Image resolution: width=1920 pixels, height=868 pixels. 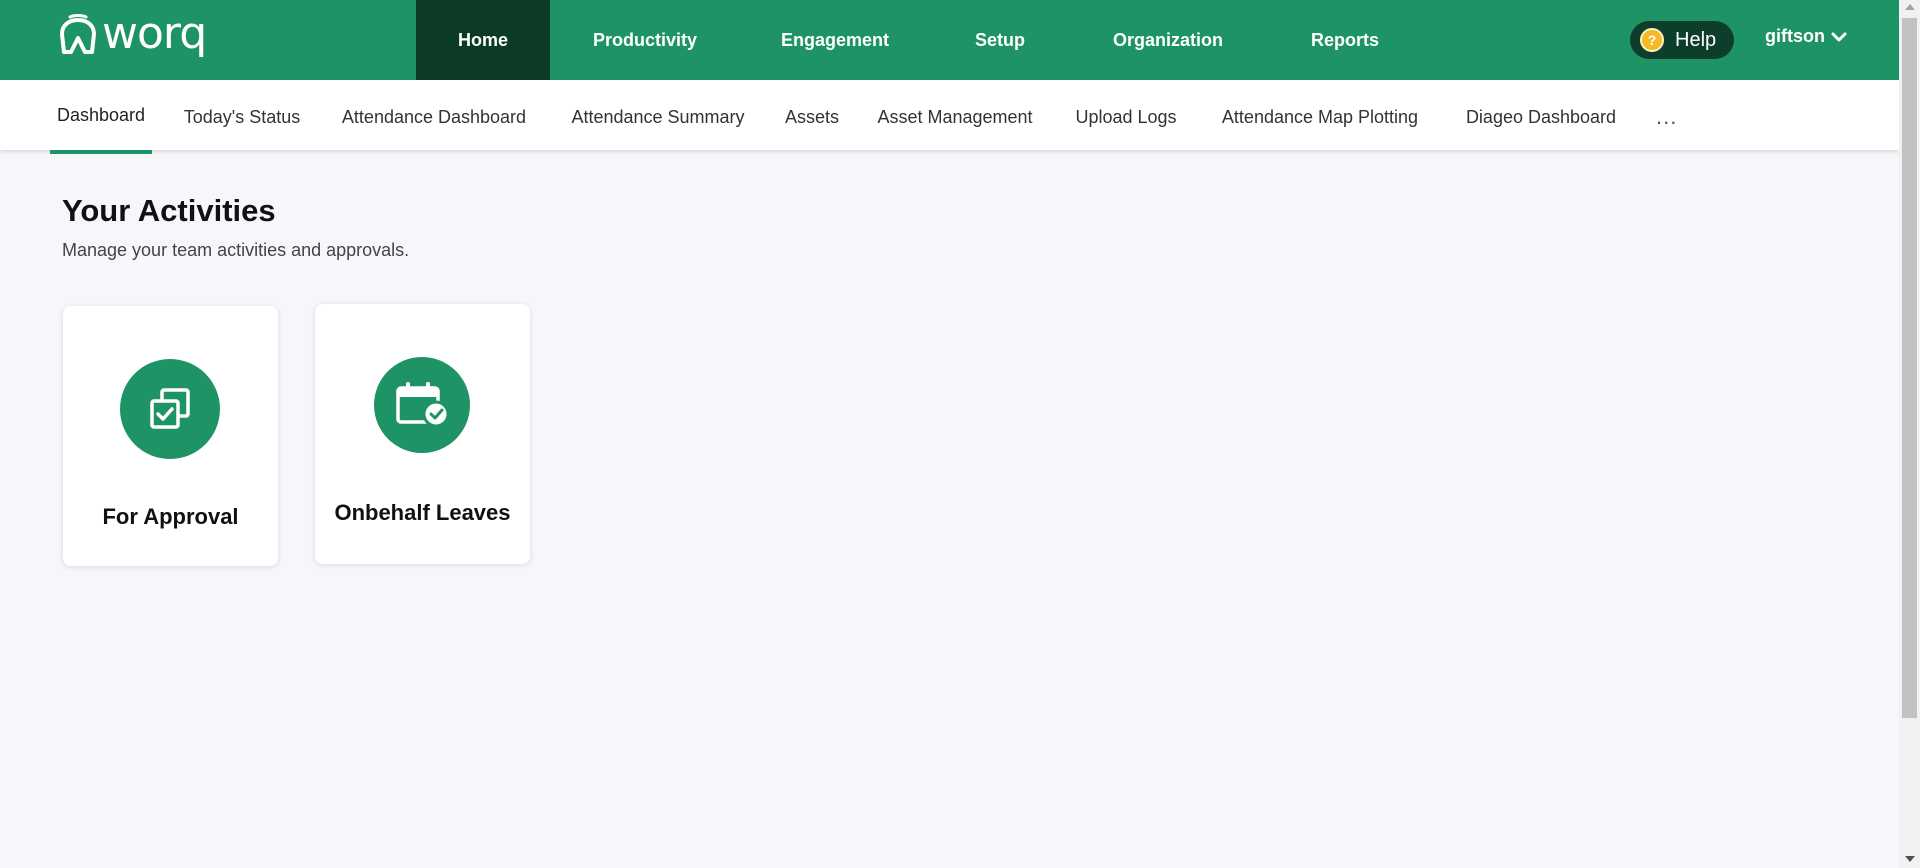 What do you see at coordinates (170, 409) in the screenshot?
I see `approval-icon` at bounding box center [170, 409].